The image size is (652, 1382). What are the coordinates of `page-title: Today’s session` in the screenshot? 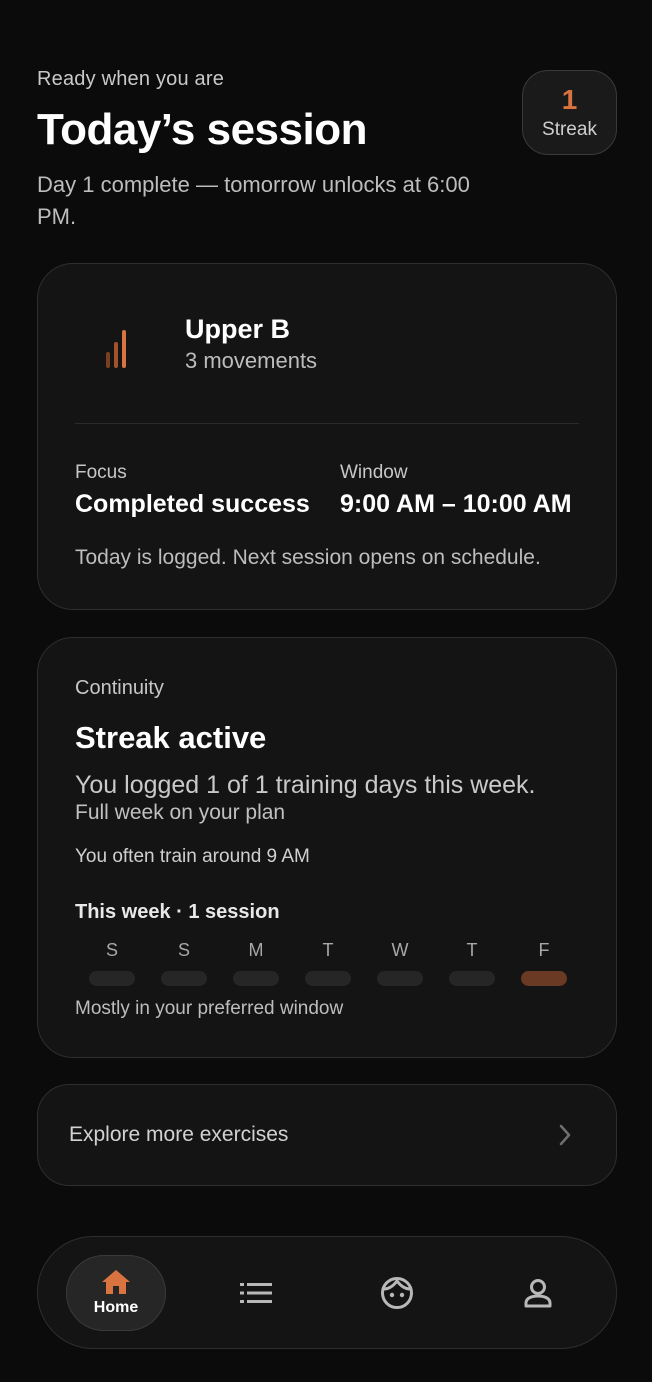 It's located at (202, 129).